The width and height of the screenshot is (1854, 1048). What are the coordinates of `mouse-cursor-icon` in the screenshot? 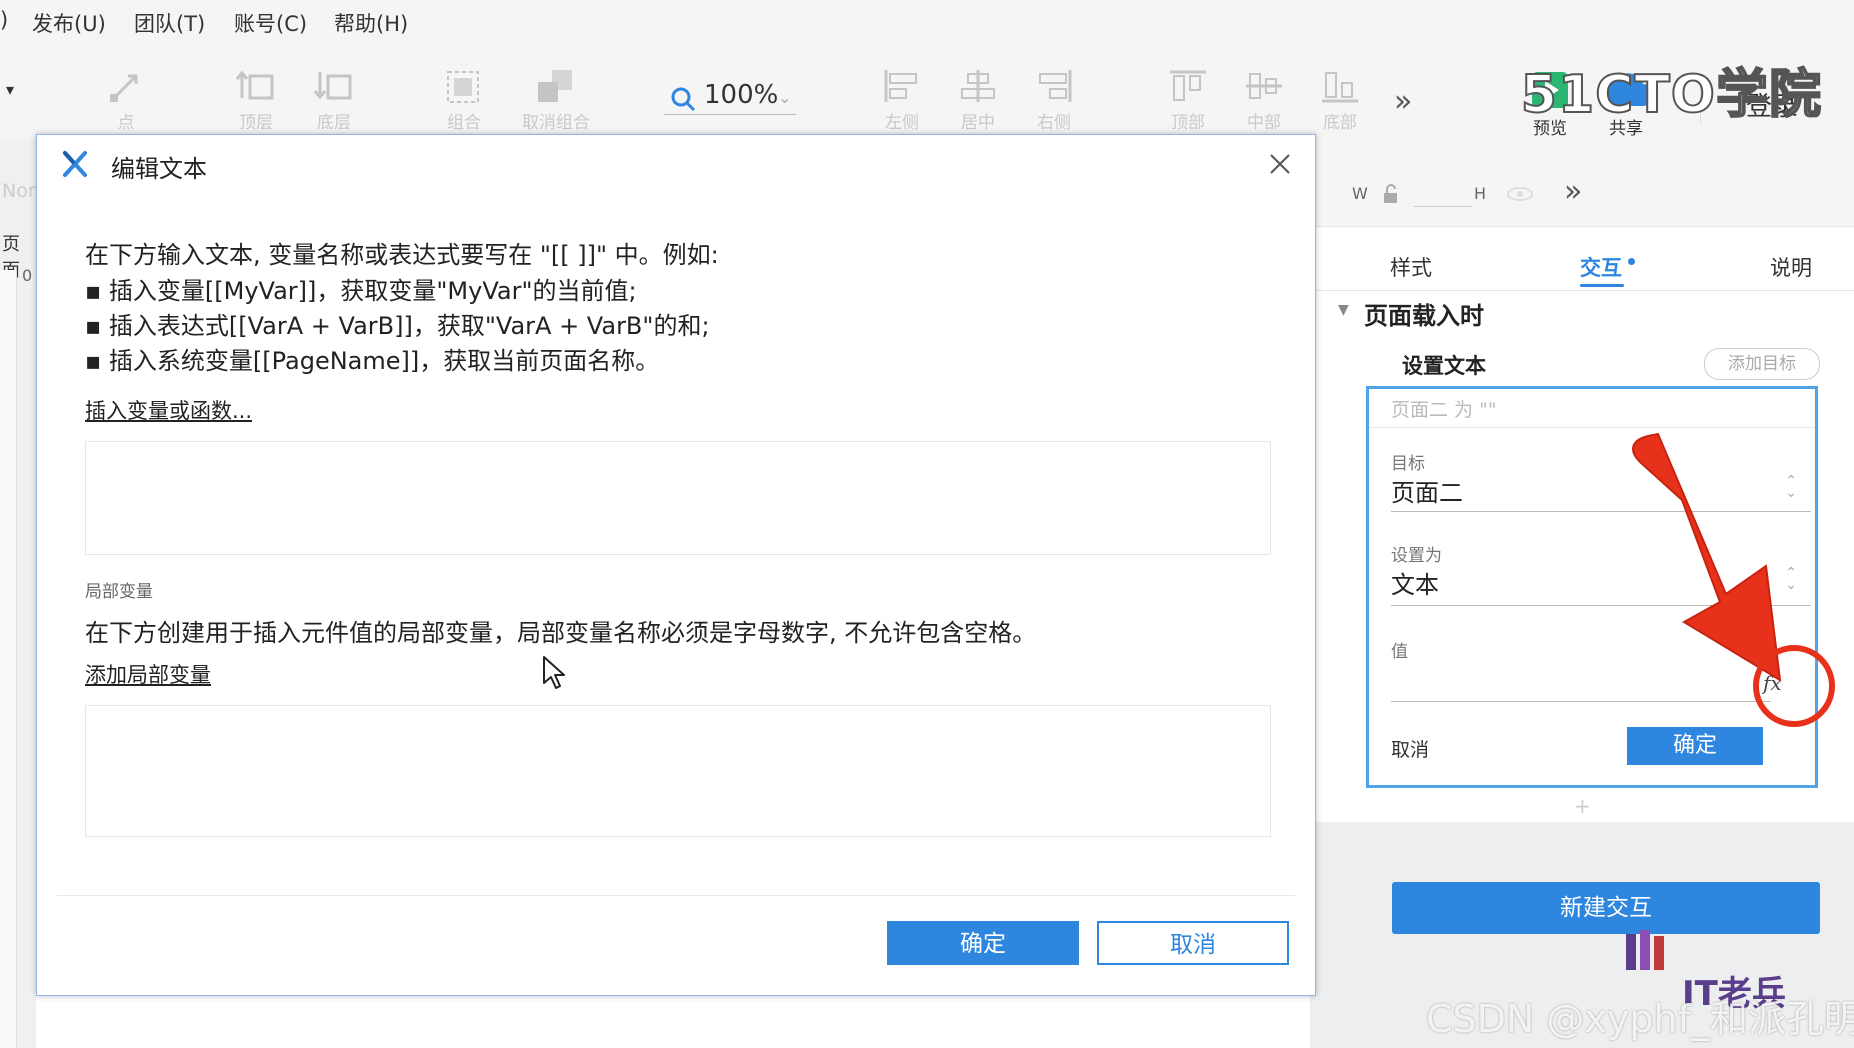 It's located at (554, 672).